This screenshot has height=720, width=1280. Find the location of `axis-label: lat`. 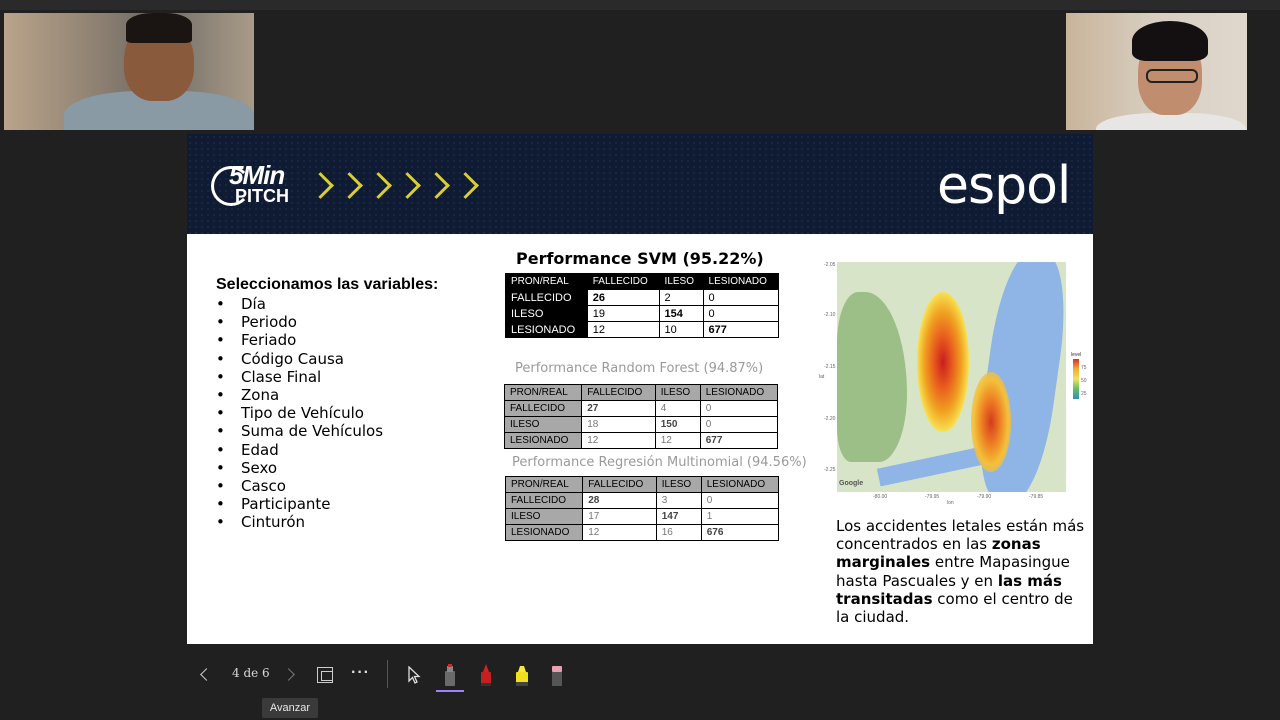

axis-label: lat is located at coordinates (822, 377).